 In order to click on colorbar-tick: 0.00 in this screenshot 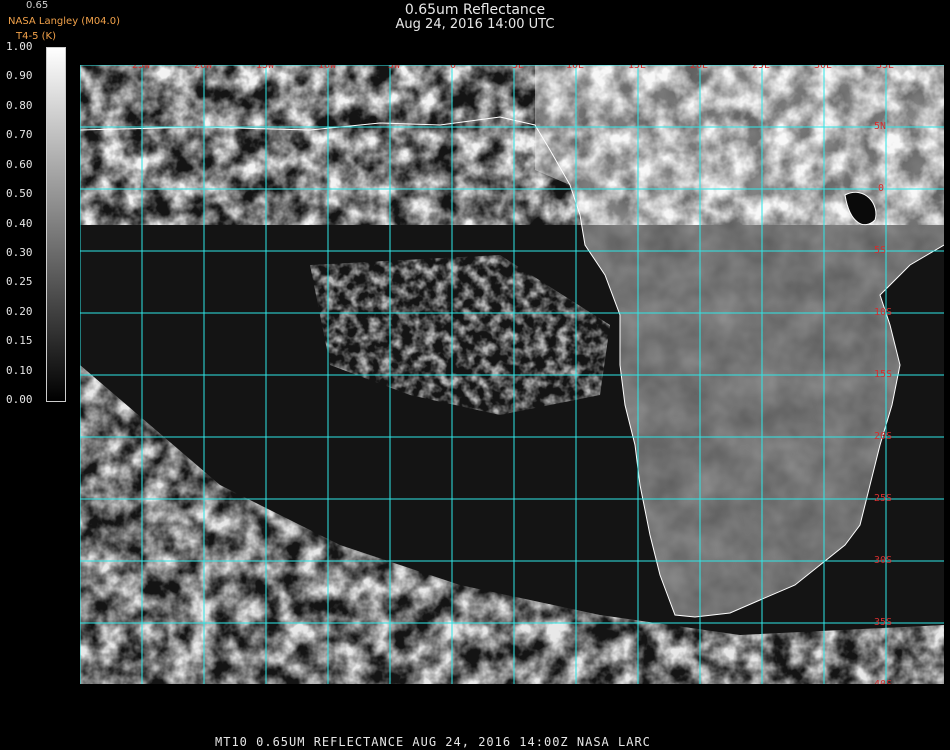, I will do `click(19, 399)`.